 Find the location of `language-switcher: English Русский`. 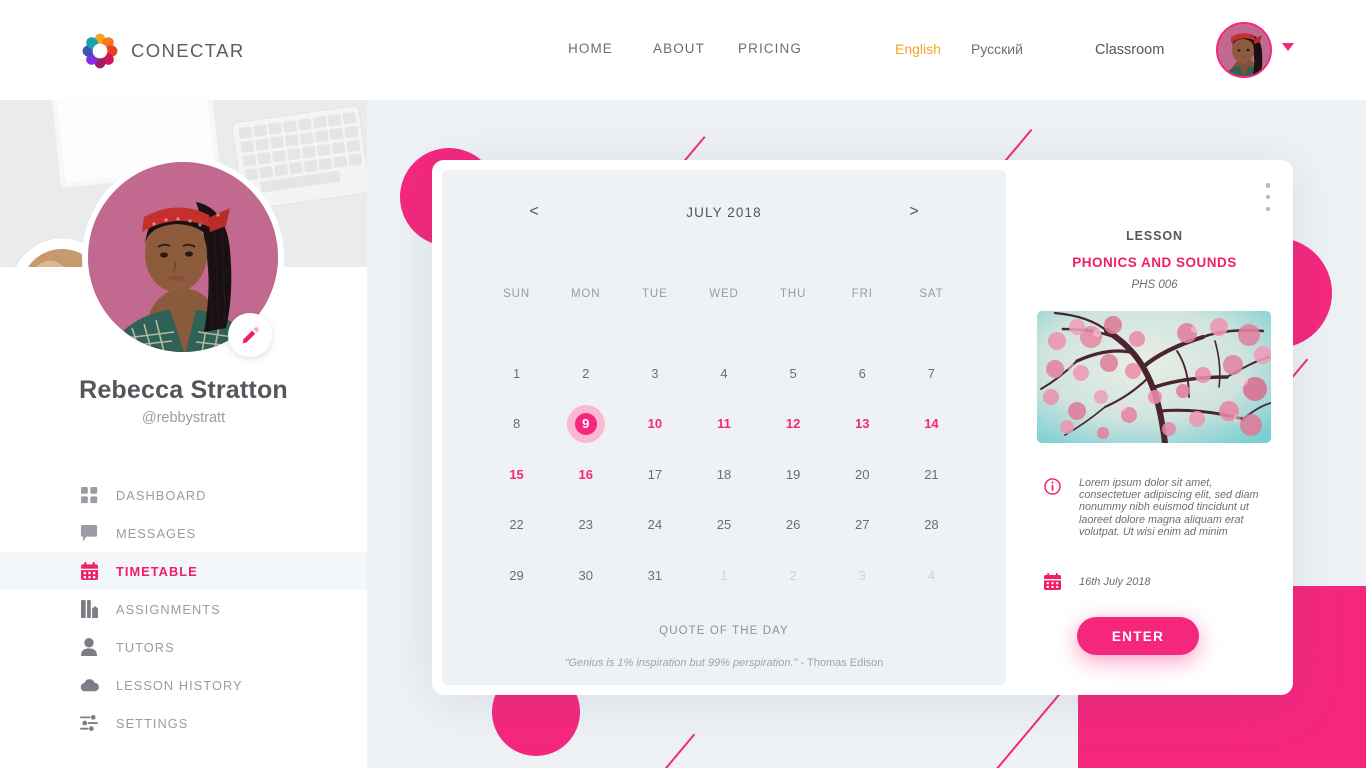

language-switcher: English Русский is located at coordinates (959, 49).